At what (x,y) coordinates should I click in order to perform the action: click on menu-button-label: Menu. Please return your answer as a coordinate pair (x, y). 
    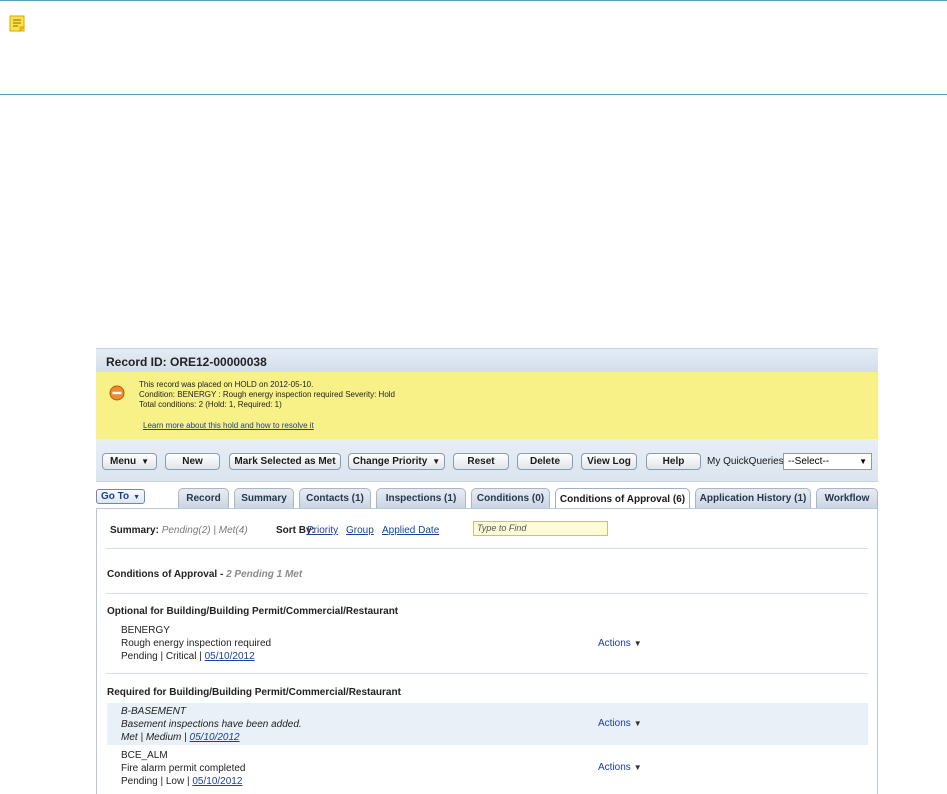
    Looking at the image, I should click on (123, 461).